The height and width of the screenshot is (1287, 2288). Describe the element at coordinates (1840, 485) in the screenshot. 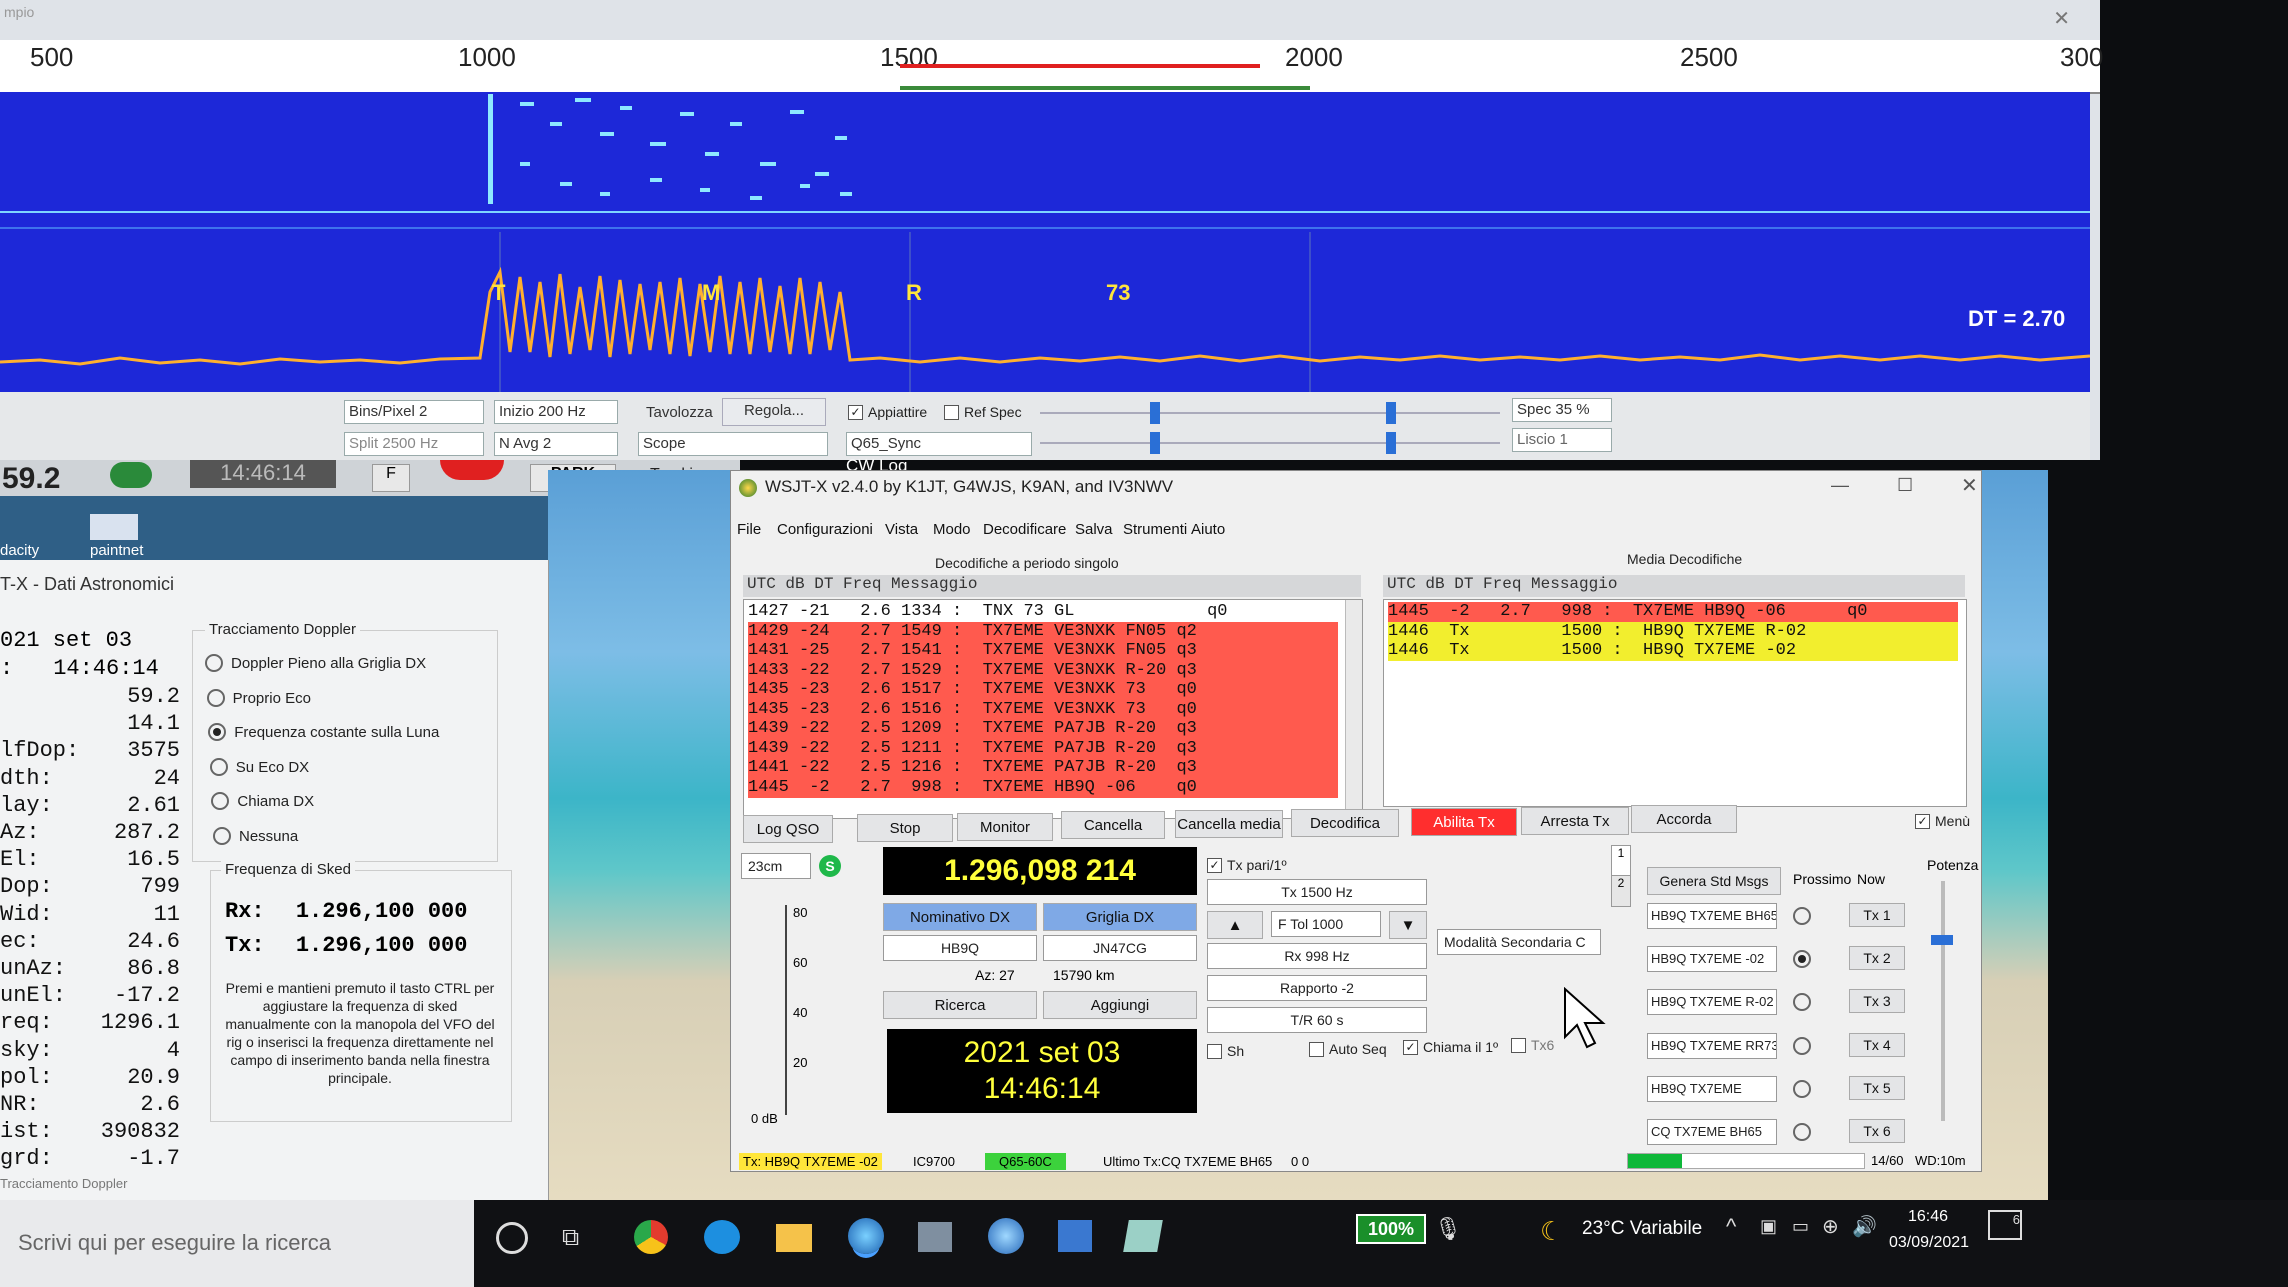

I see `minimize-icon: —` at that location.